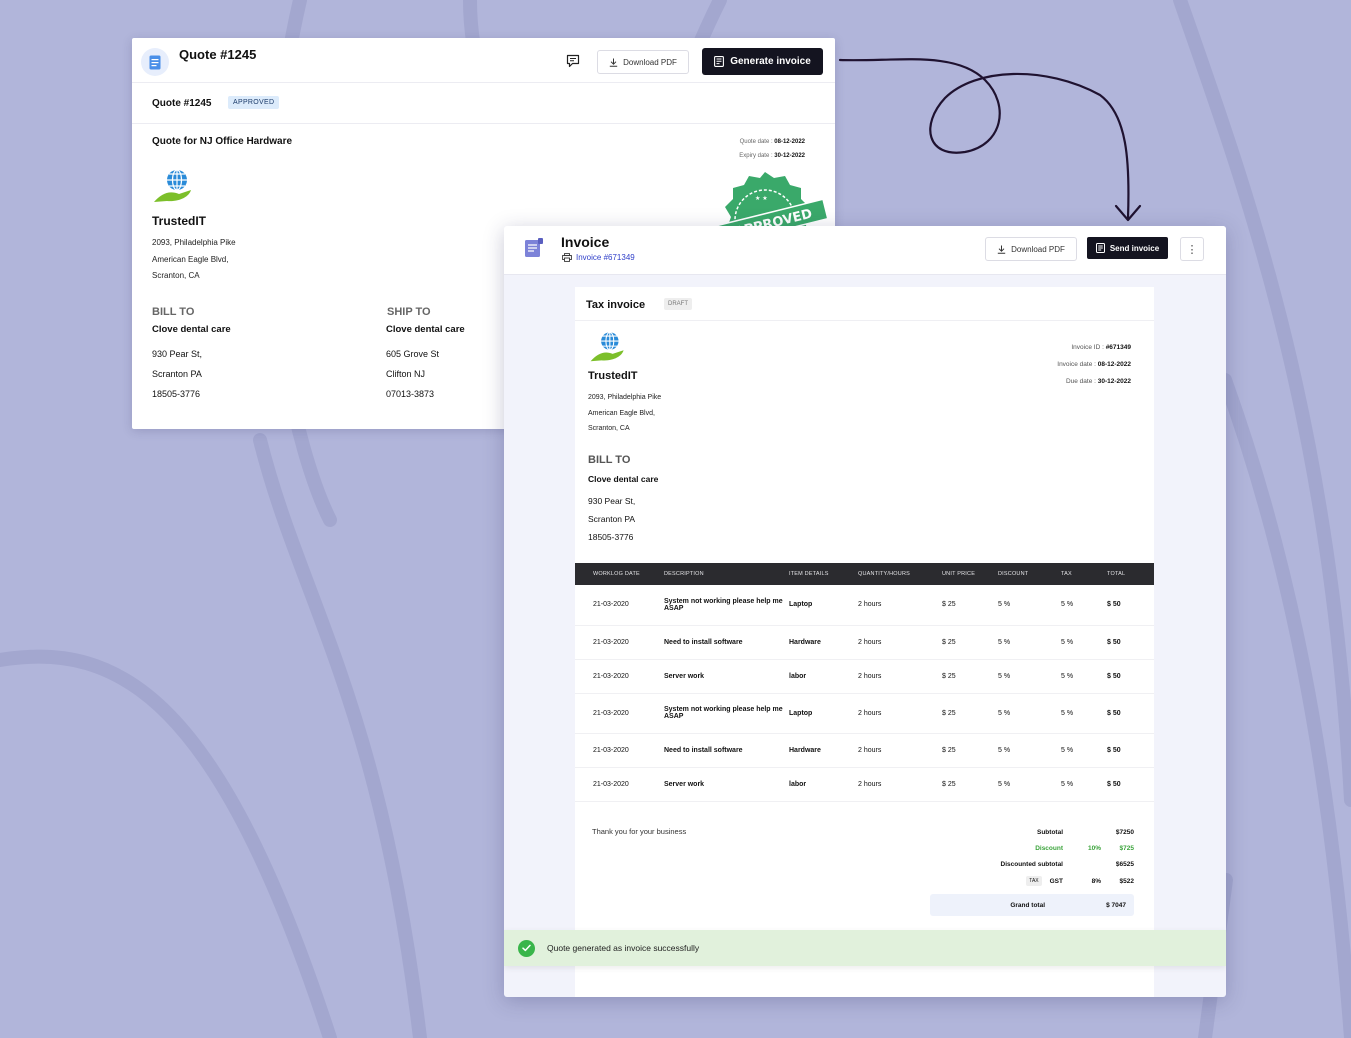 Image resolution: width=1351 pixels, height=1038 pixels. I want to click on discounted-subtotal-value: $6525, so click(1124, 865).